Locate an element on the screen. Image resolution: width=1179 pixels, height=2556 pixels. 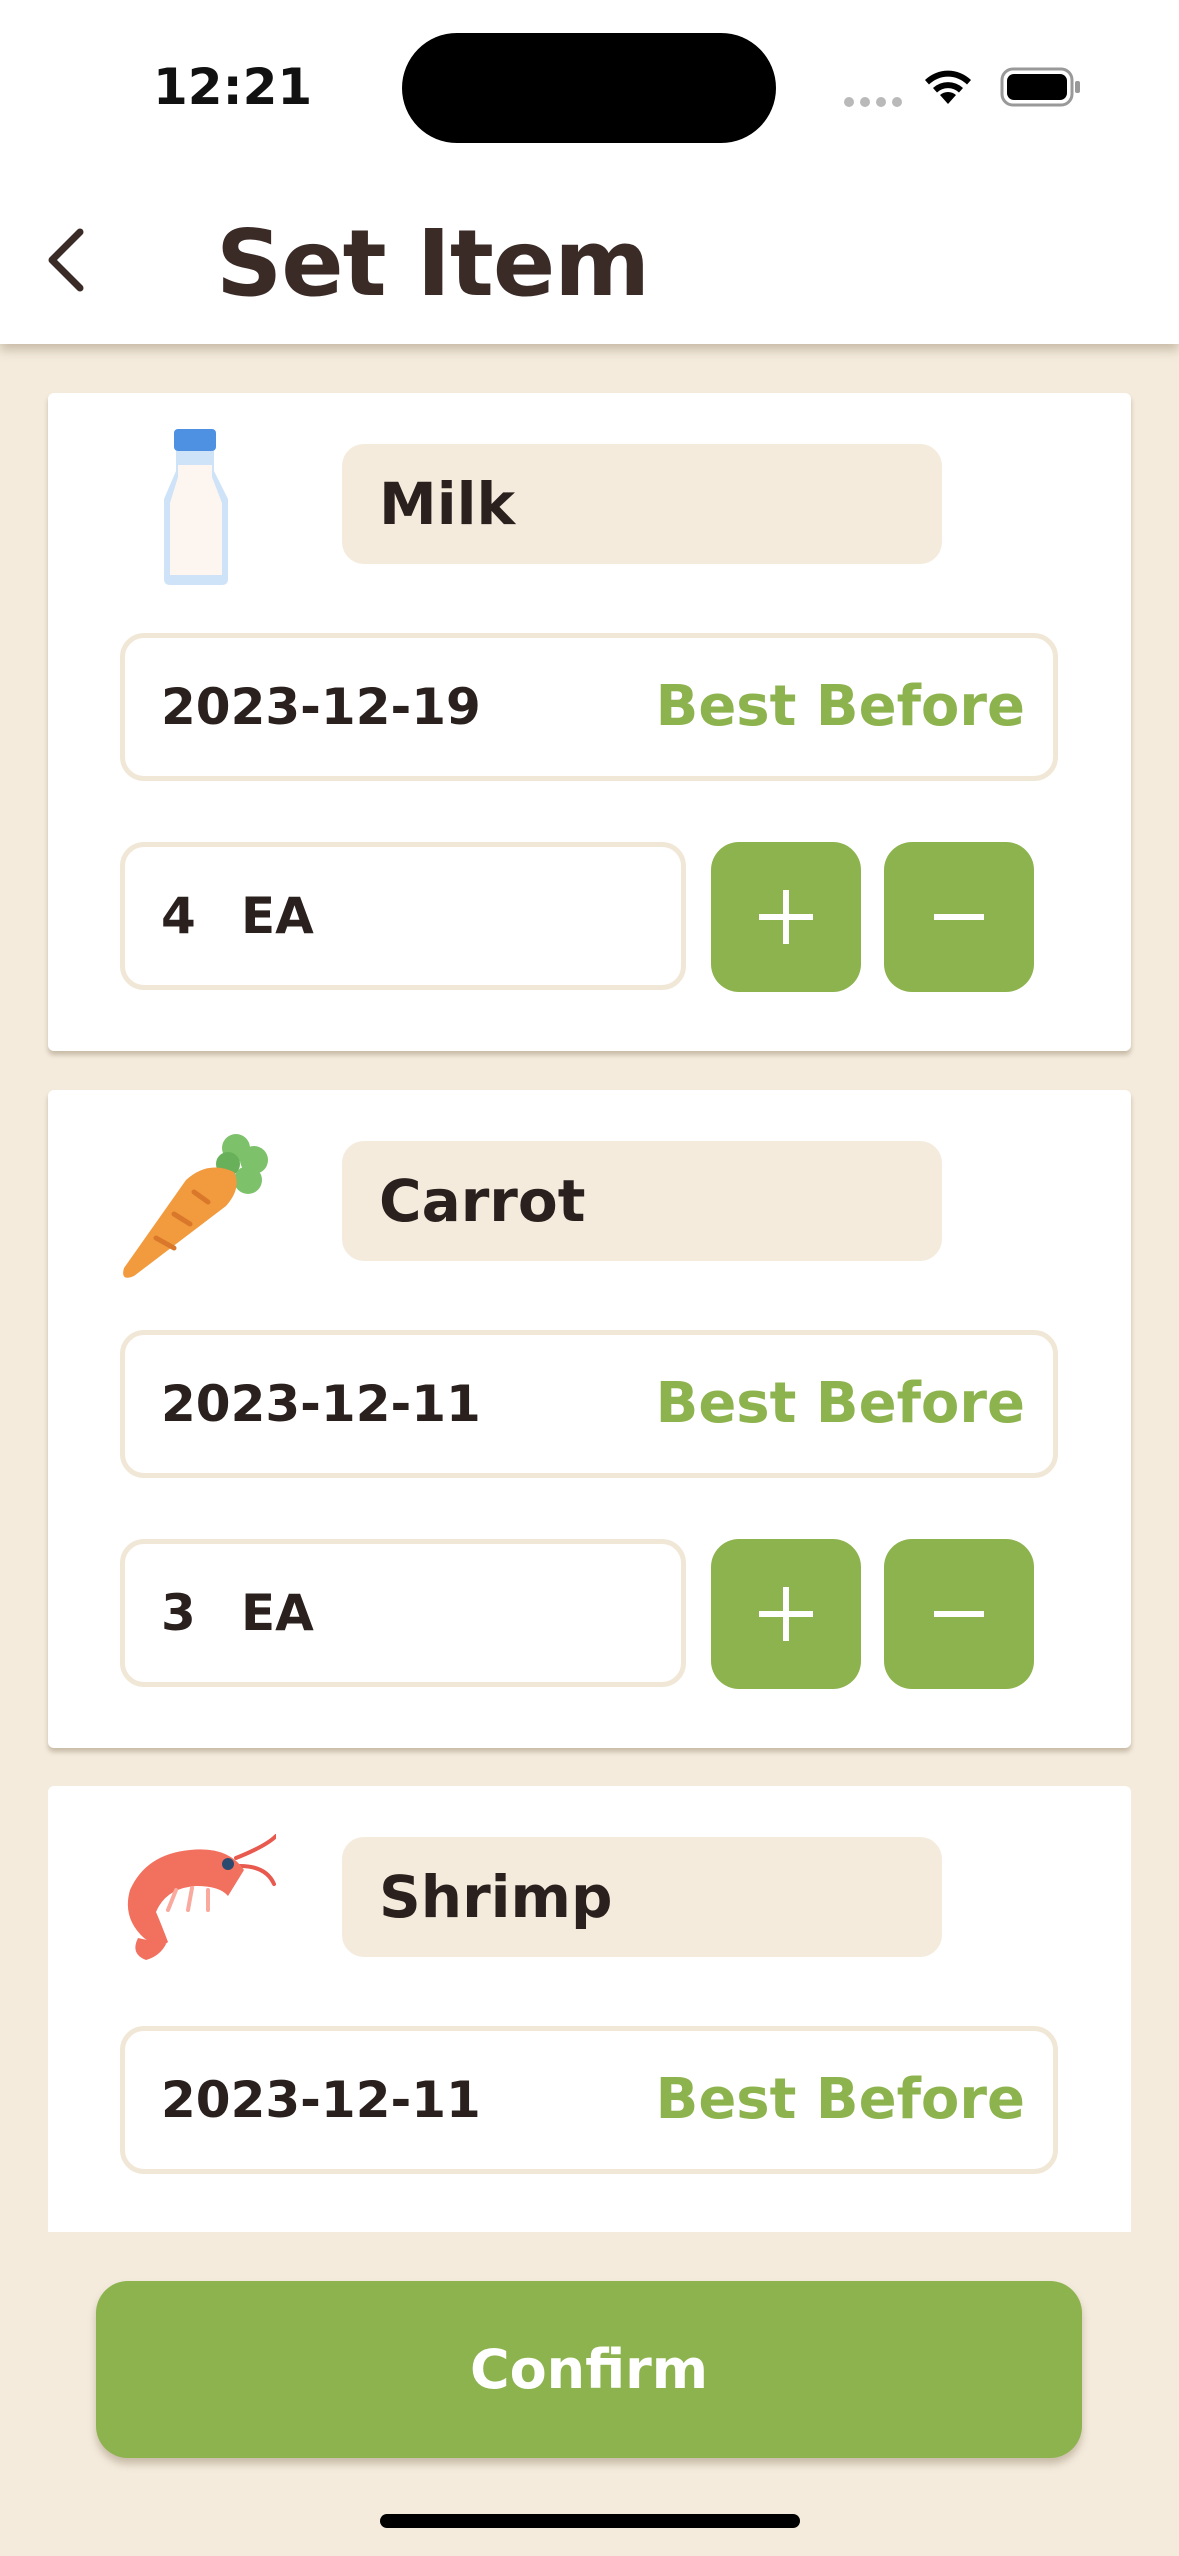
shrimp-icon is located at coordinates (201, 1897).